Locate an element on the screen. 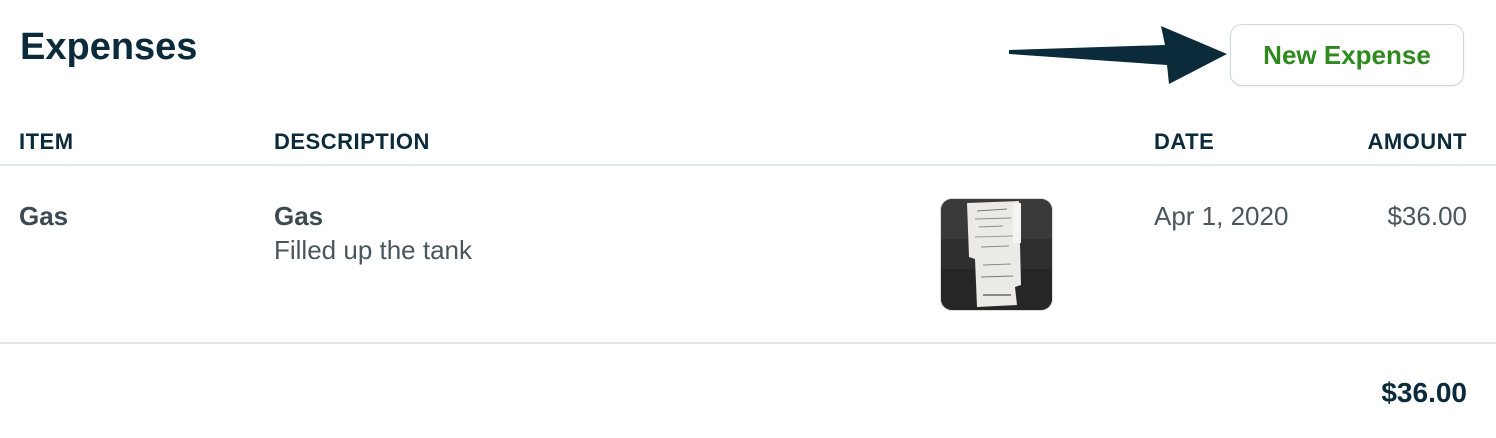 The image size is (1496, 438). header-divider is located at coordinates (748, 165).